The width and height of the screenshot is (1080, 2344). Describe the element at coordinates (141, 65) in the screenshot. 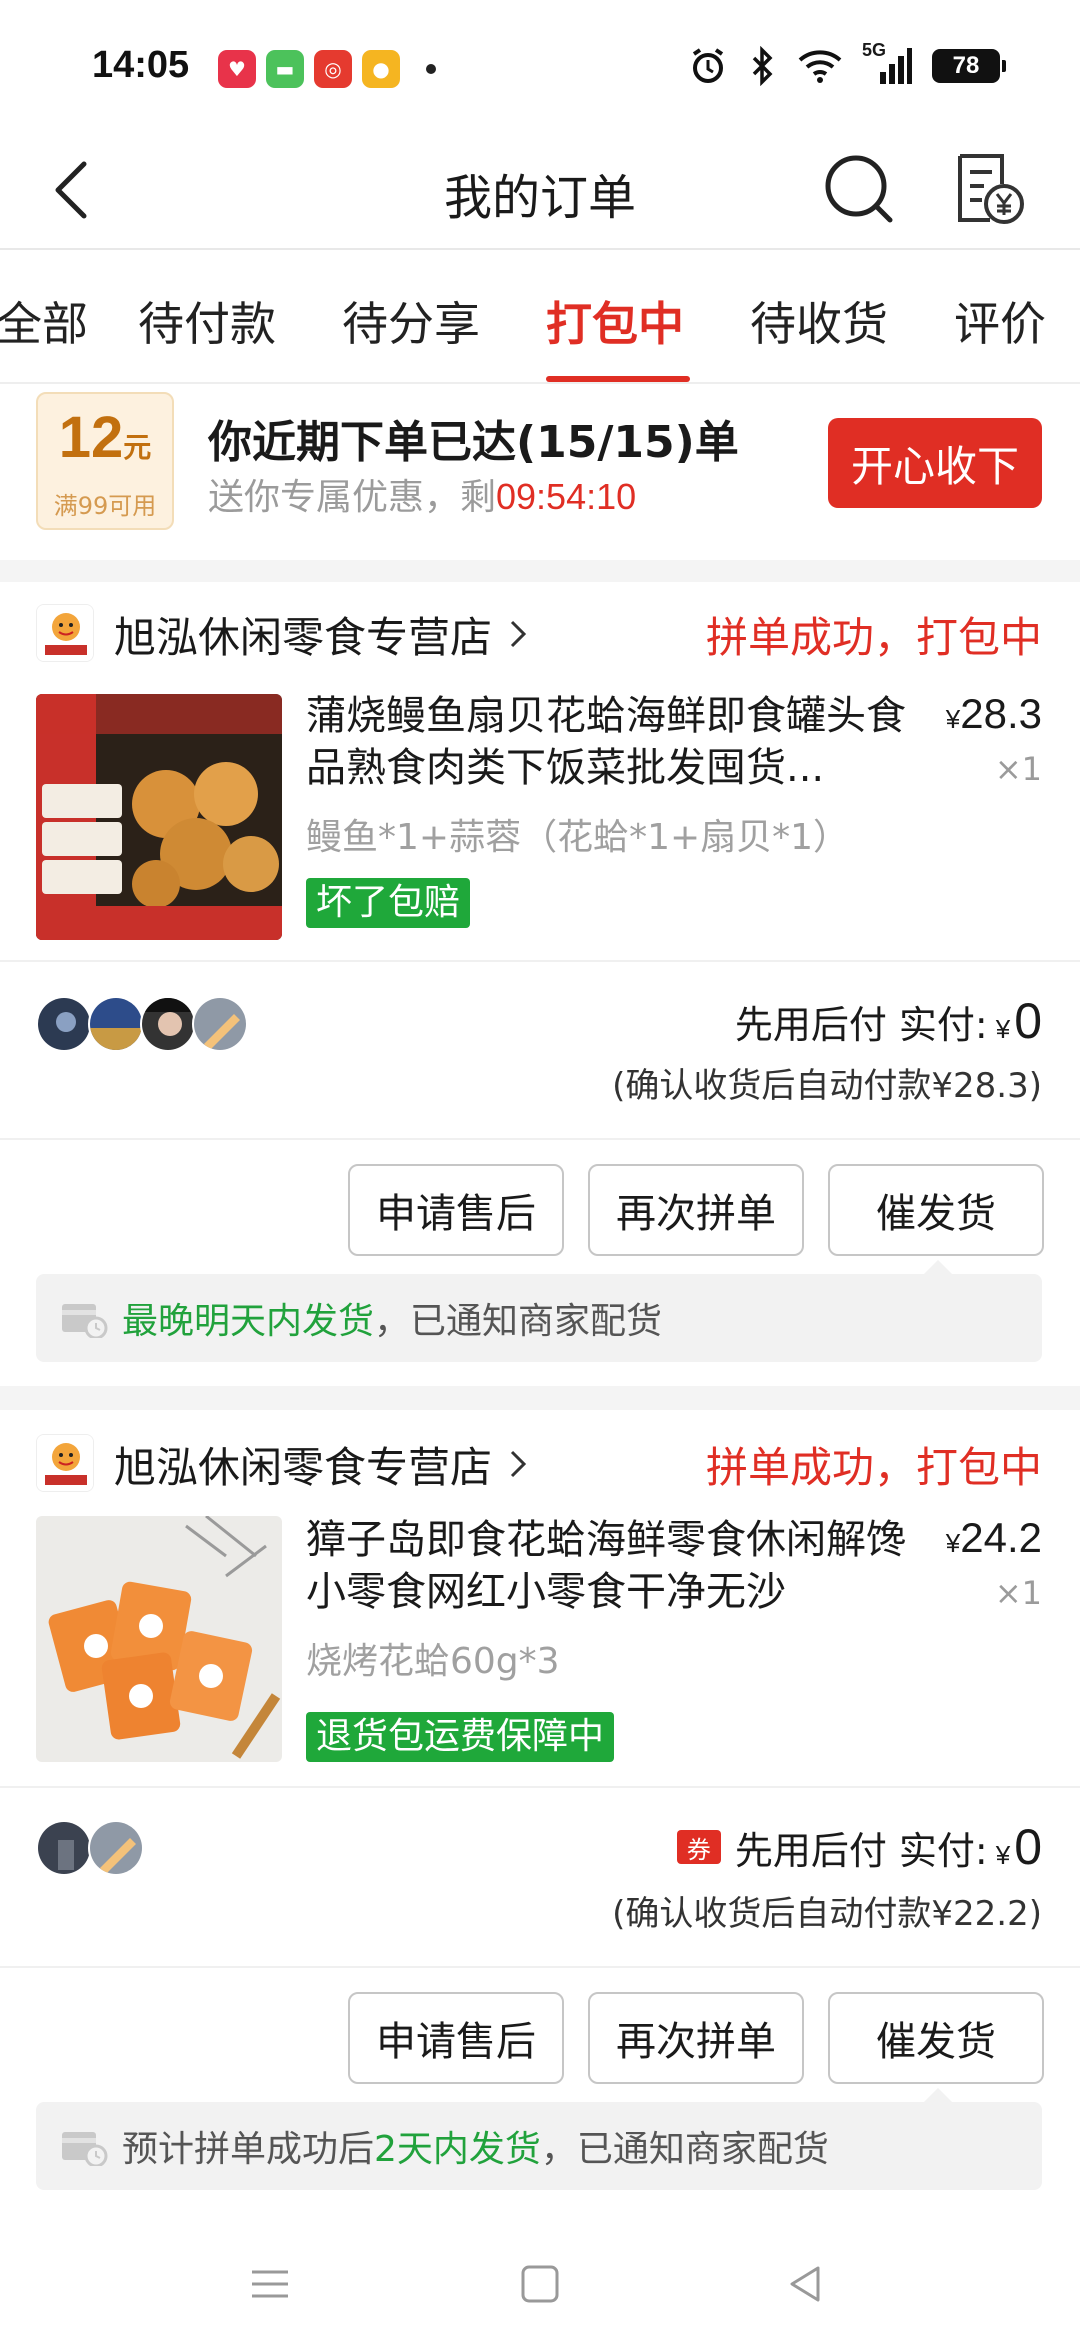

I see `status-time: 14:05` at that location.